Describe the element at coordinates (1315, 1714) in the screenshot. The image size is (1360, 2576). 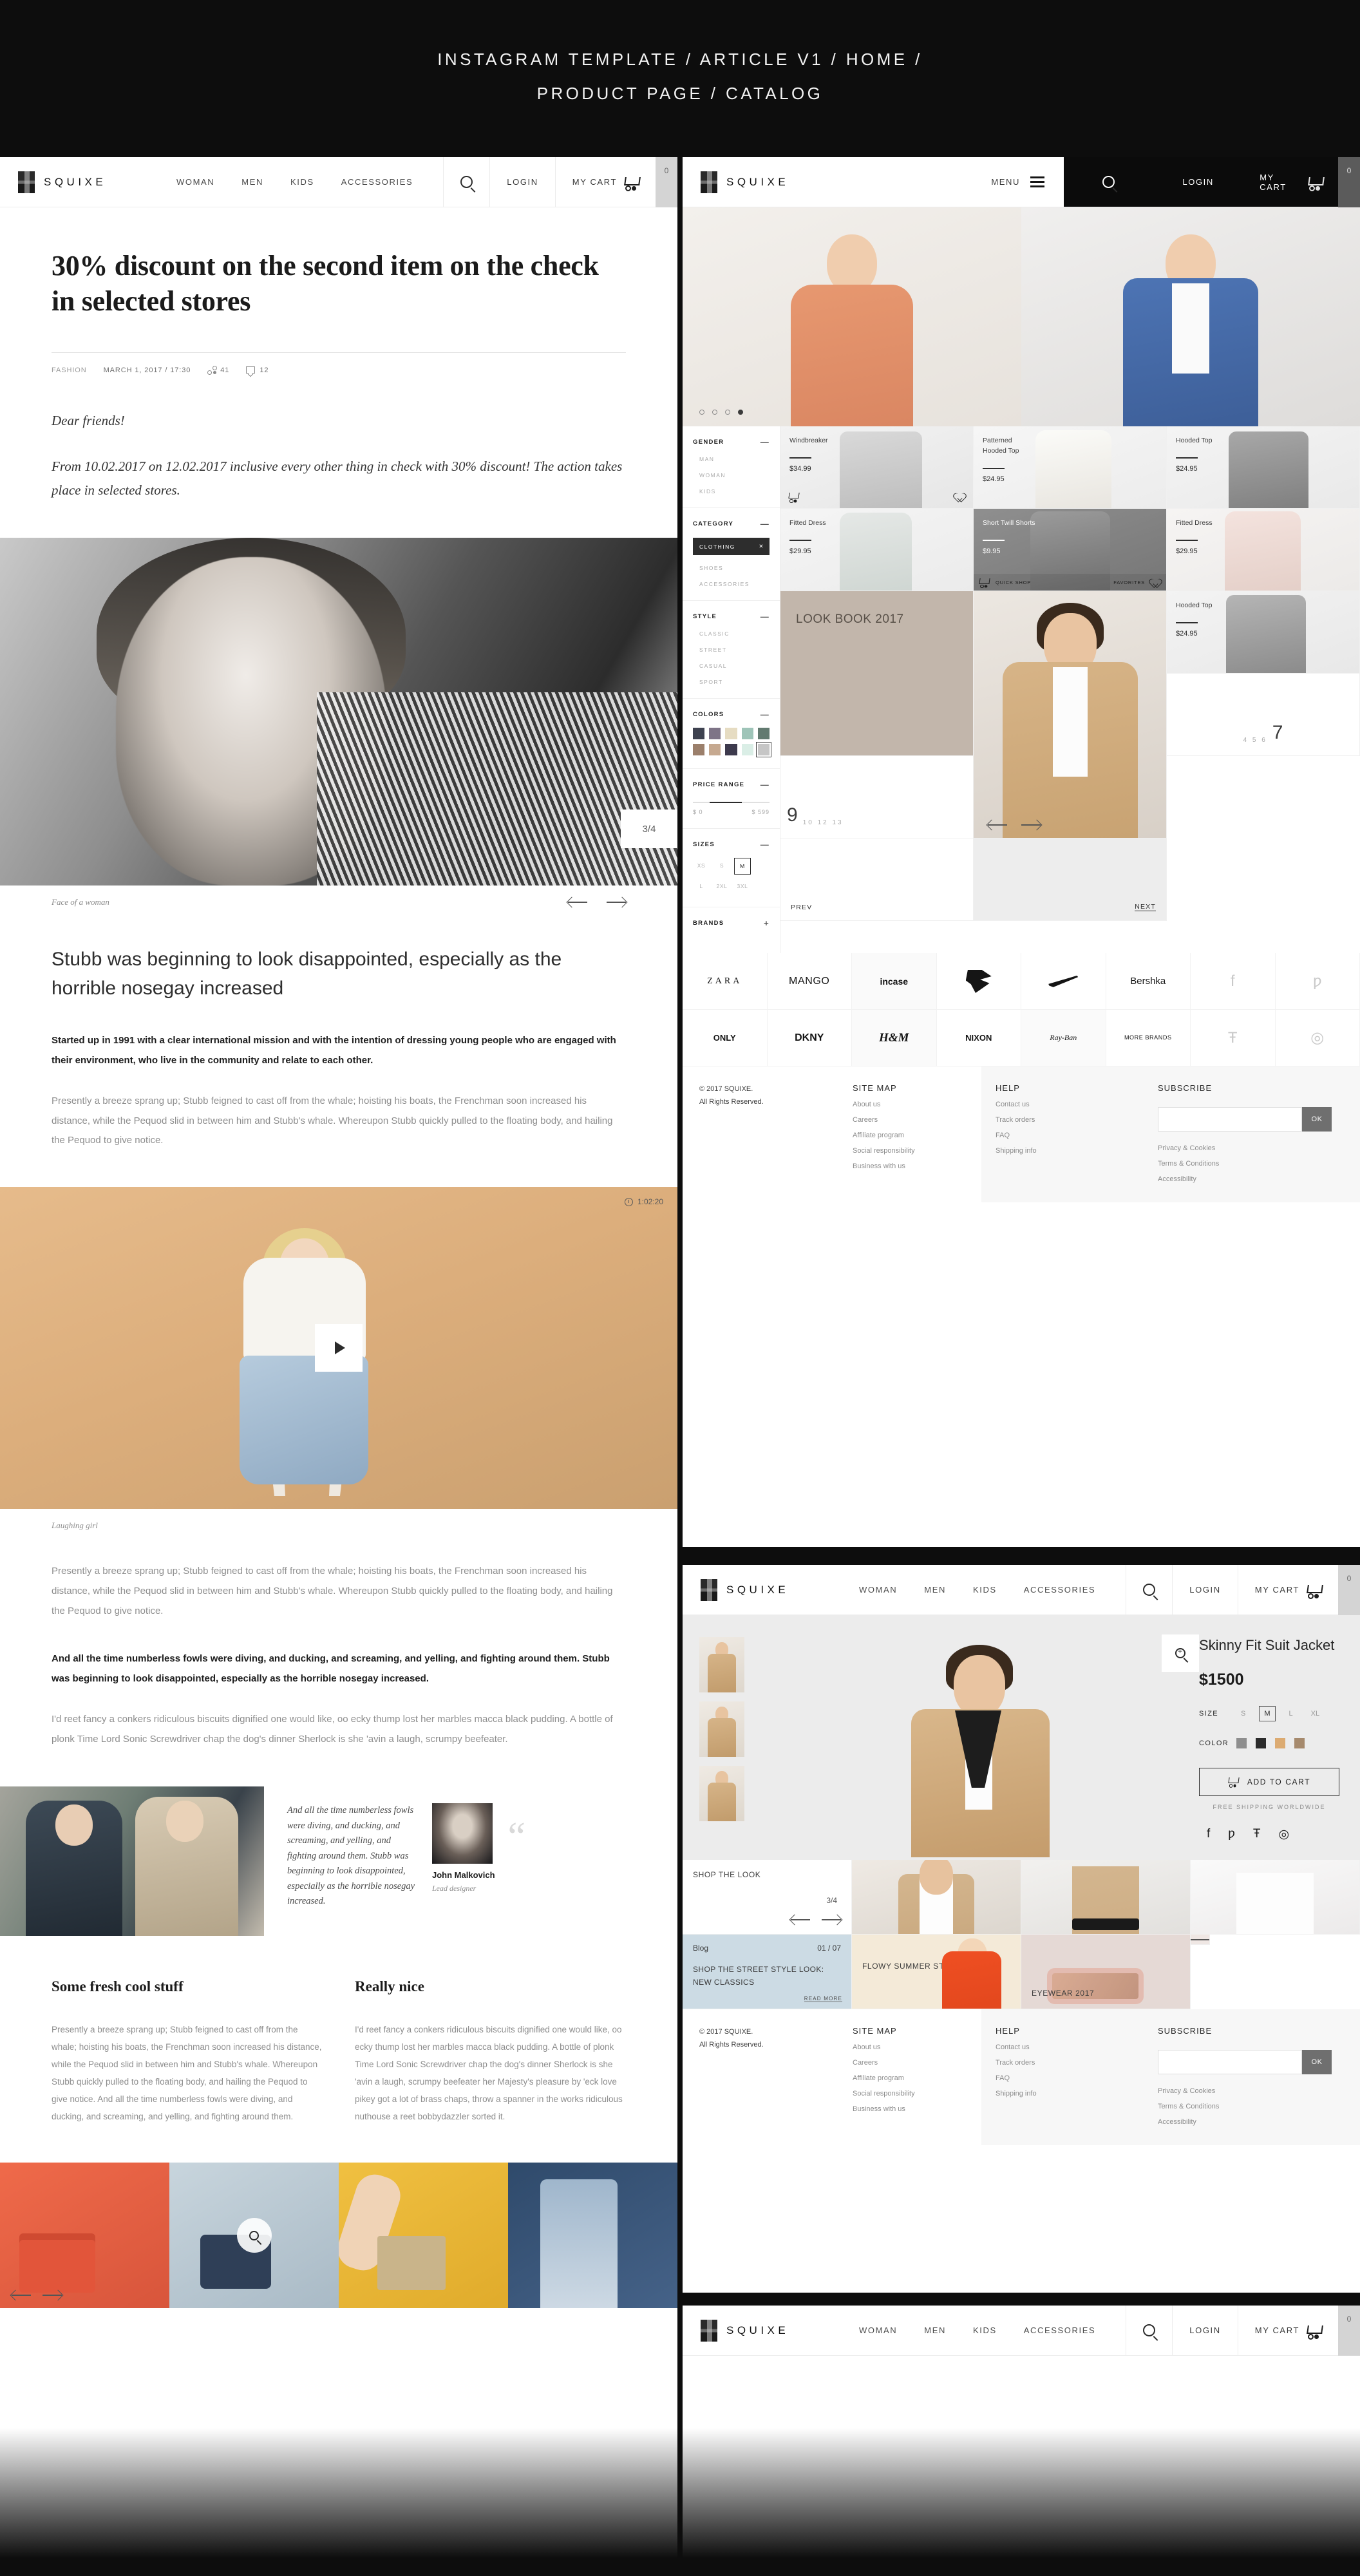
I see `size-option-xl: XL` at that location.